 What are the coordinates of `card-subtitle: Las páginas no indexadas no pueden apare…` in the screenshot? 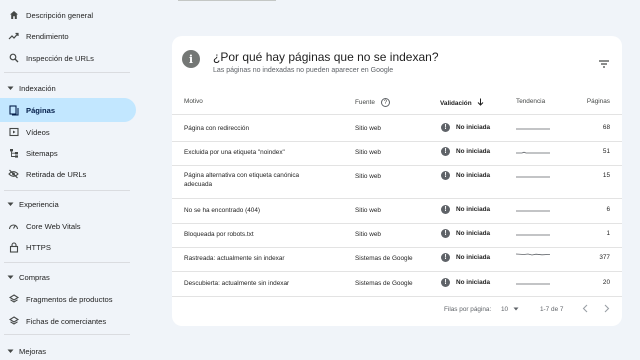 It's located at (303, 70).